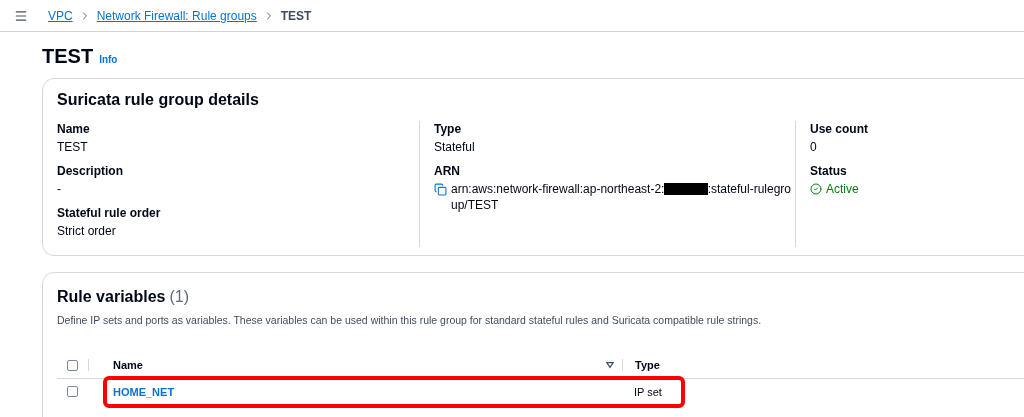 The width and height of the screenshot is (1024, 417). What do you see at coordinates (21, 15) in the screenshot?
I see `menu-icon` at bounding box center [21, 15].